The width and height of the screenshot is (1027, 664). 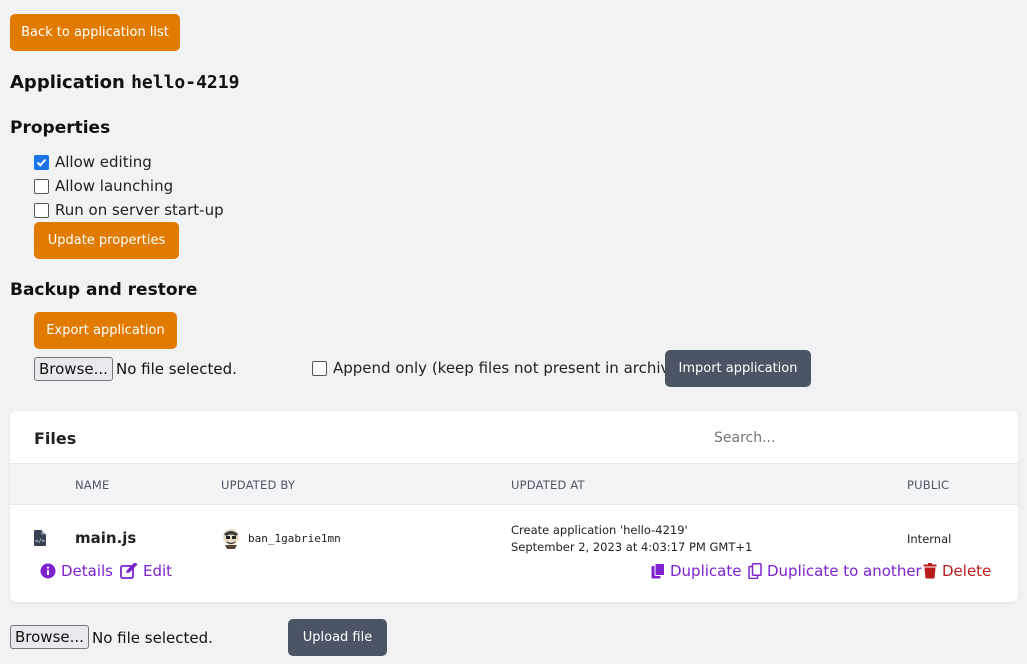 I want to click on avatar, so click(x=231, y=540).